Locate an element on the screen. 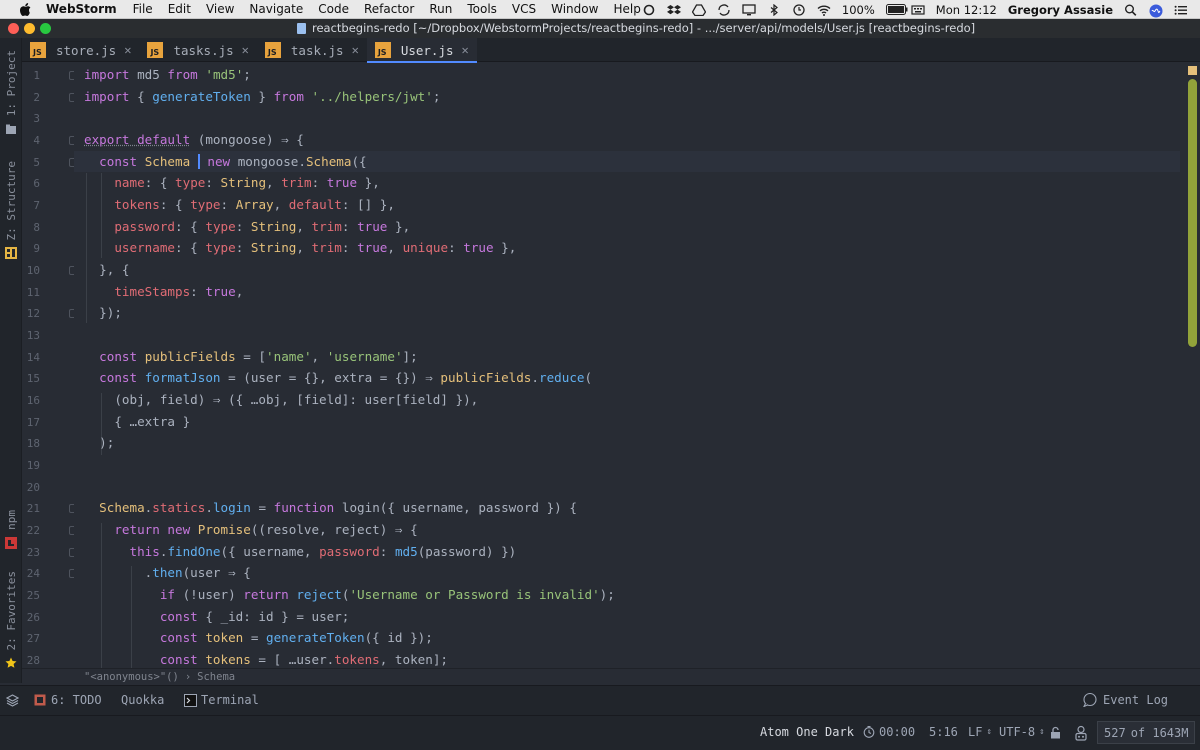 The image size is (1200, 750). caret-position: 5:16 is located at coordinates (943, 732).